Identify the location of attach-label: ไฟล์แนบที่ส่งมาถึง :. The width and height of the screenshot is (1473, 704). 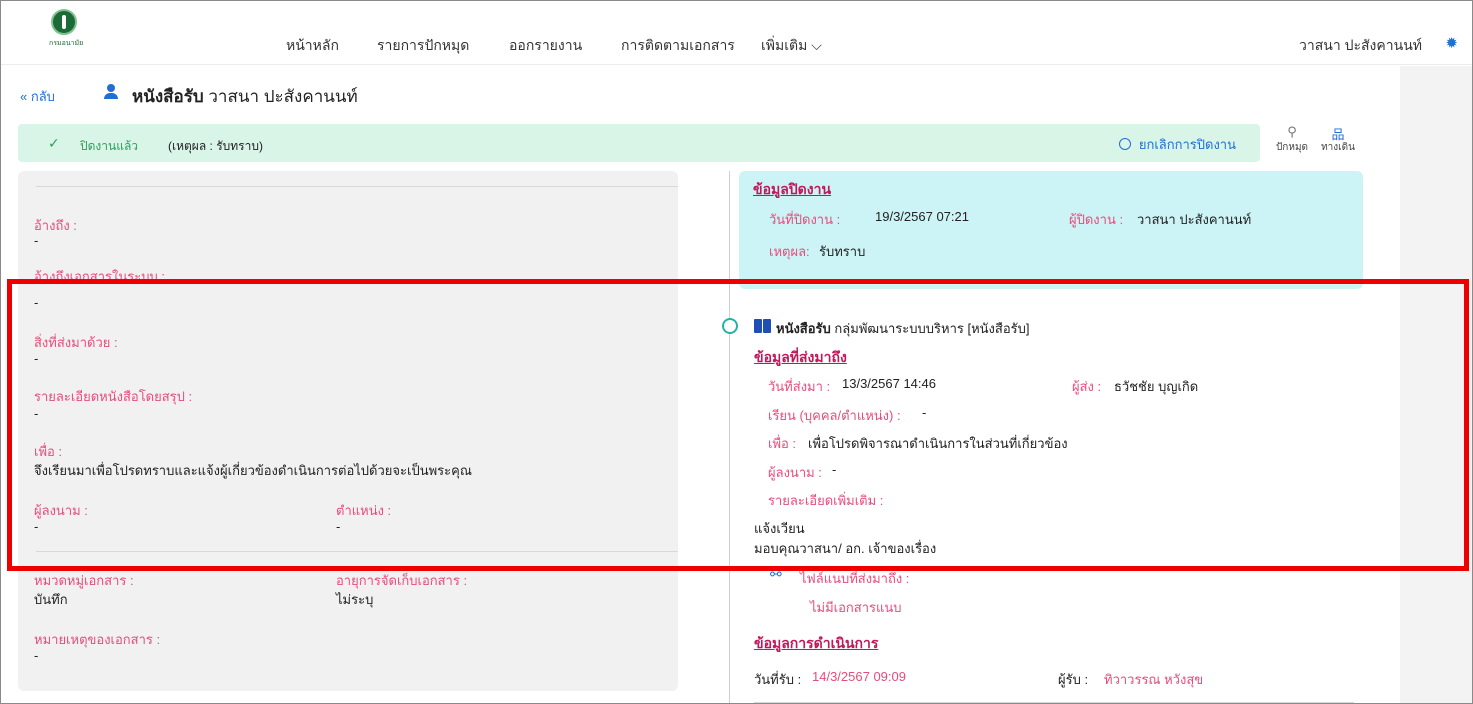
(855, 578).